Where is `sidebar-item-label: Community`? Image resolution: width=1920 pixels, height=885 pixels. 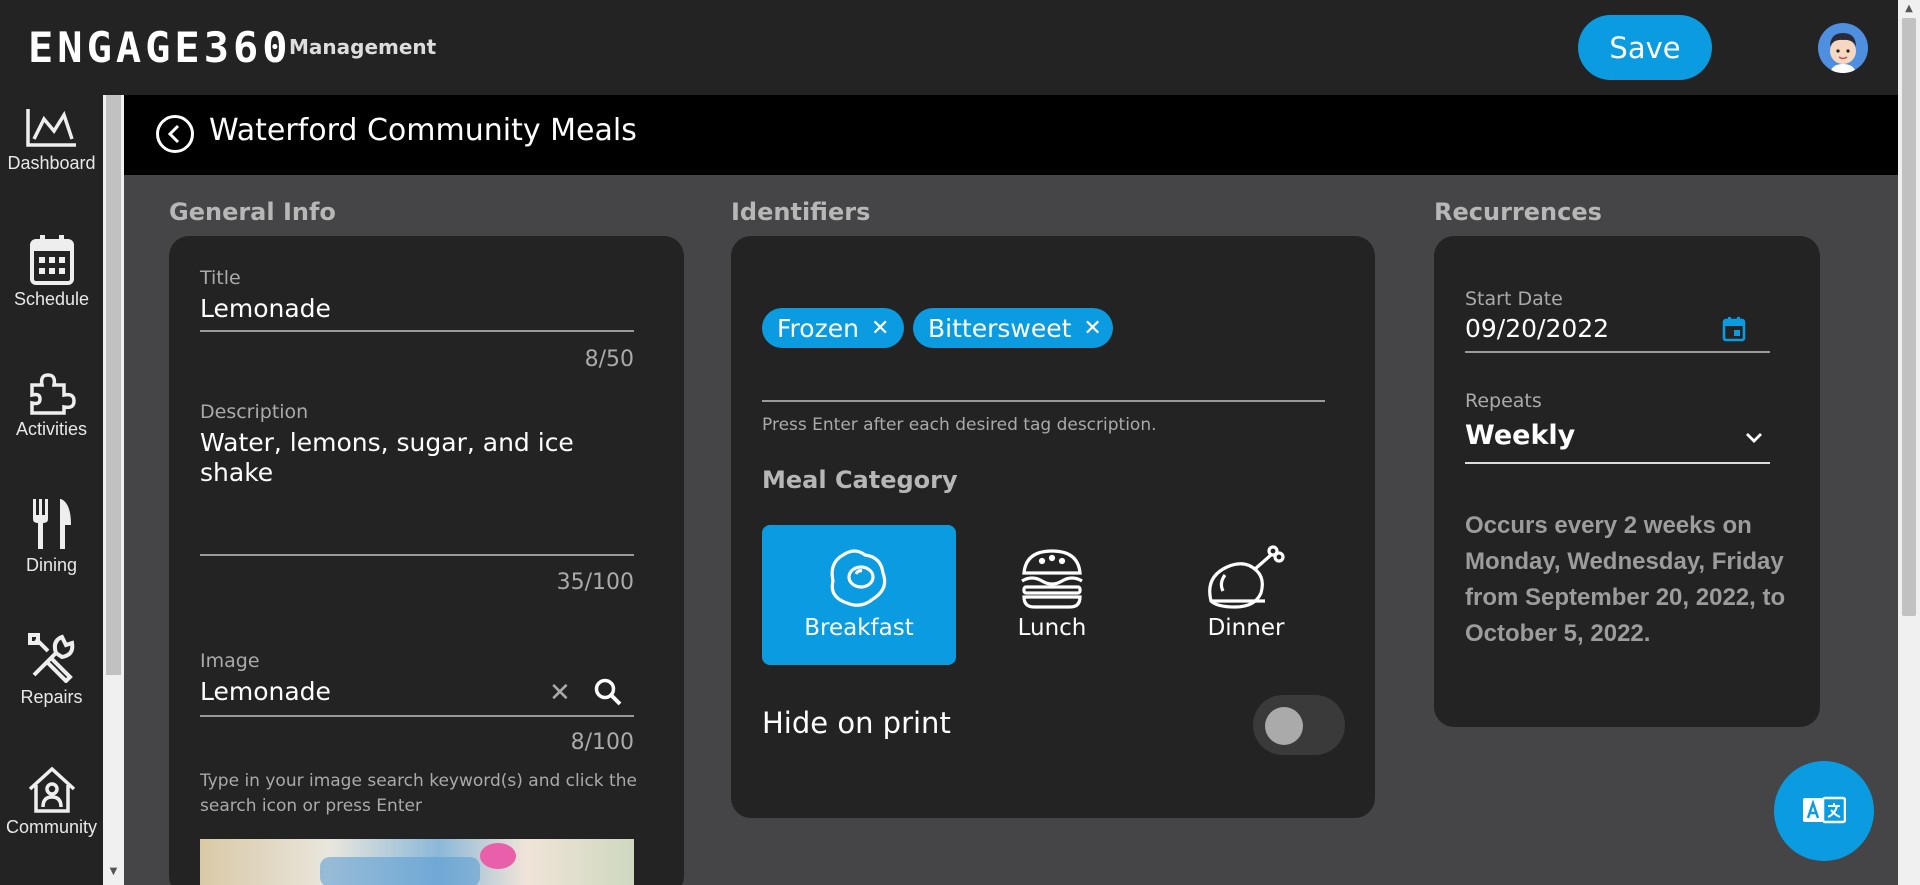
sidebar-item-label: Community is located at coordinates (51, 827).